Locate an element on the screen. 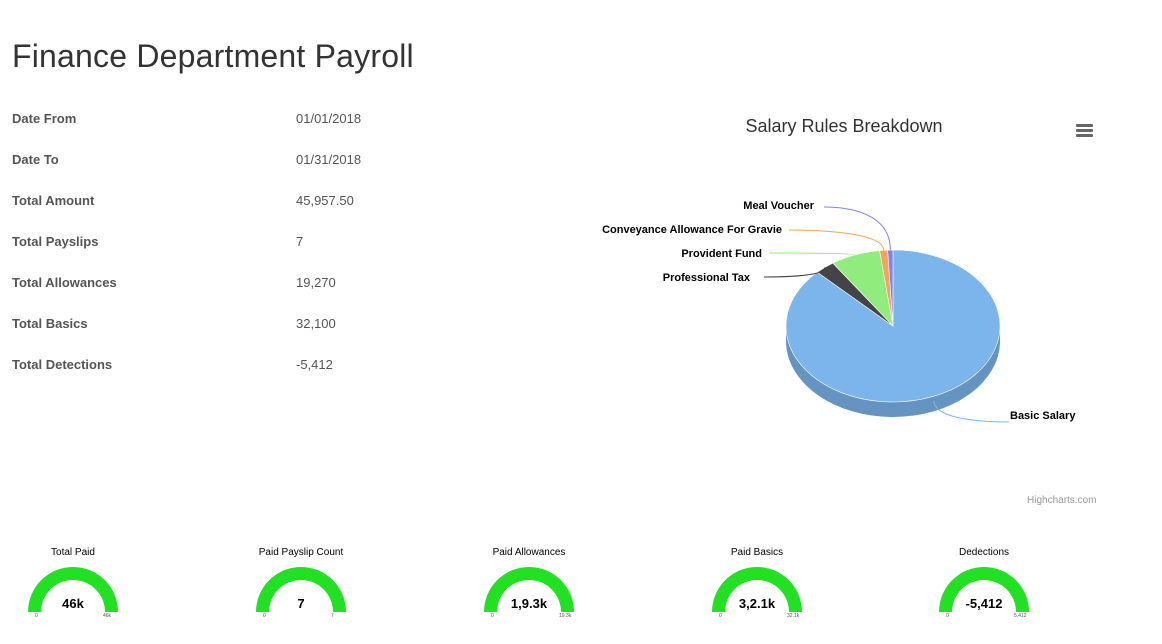  highcharts-credits: Highcharts.com is located at coordinates (1061, 500).